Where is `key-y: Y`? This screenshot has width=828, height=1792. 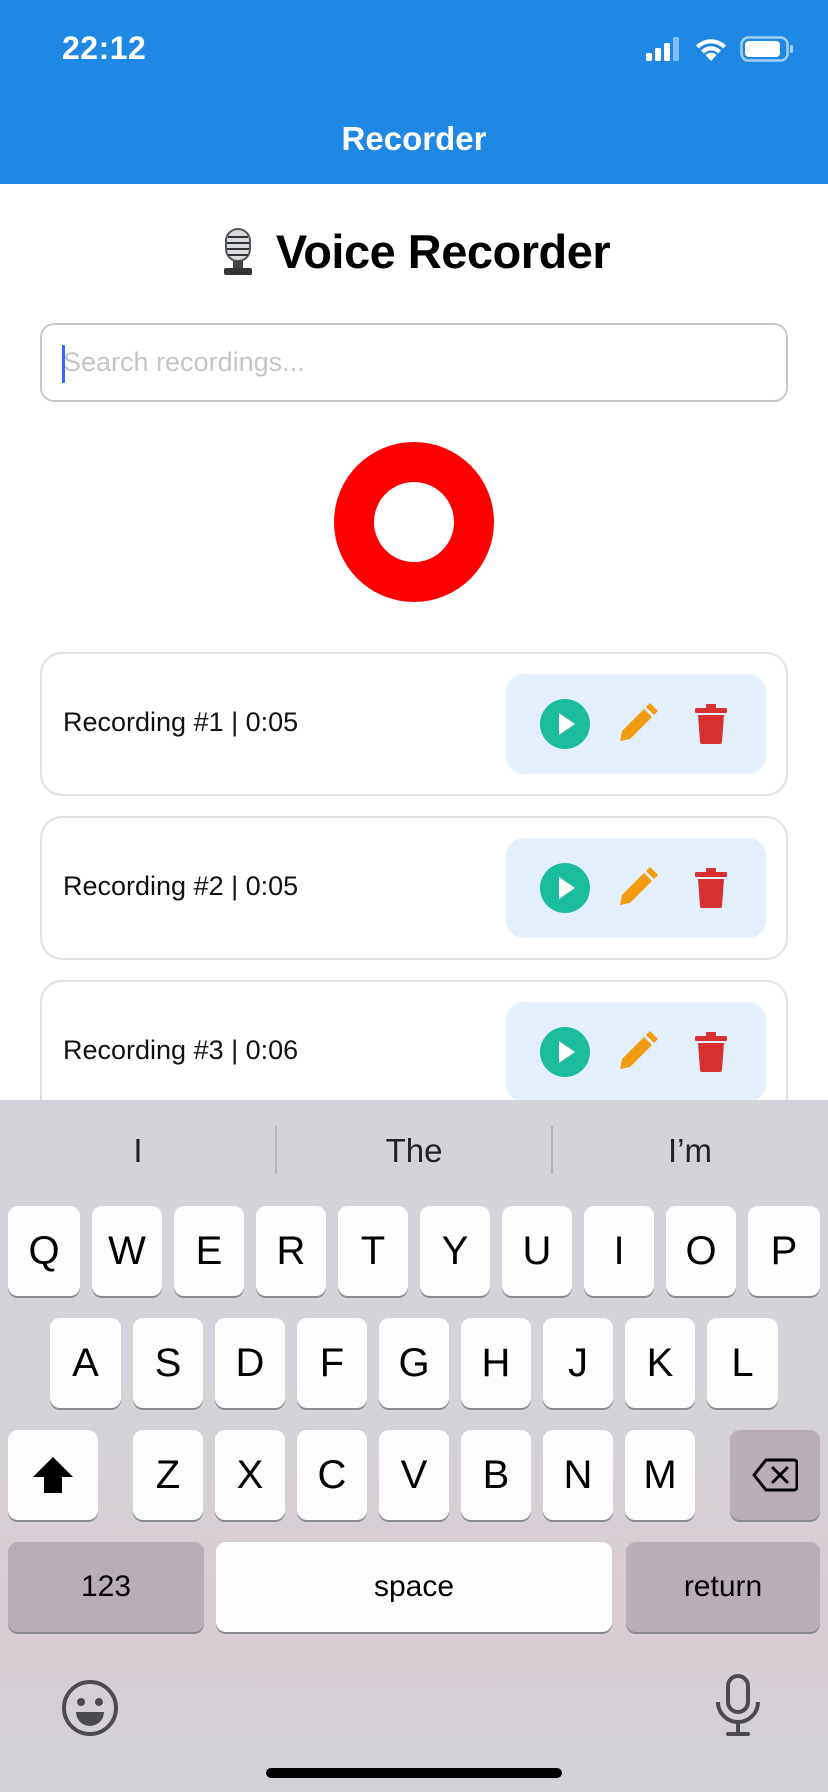 key-y: Y is located at coordinates (455, 1251).